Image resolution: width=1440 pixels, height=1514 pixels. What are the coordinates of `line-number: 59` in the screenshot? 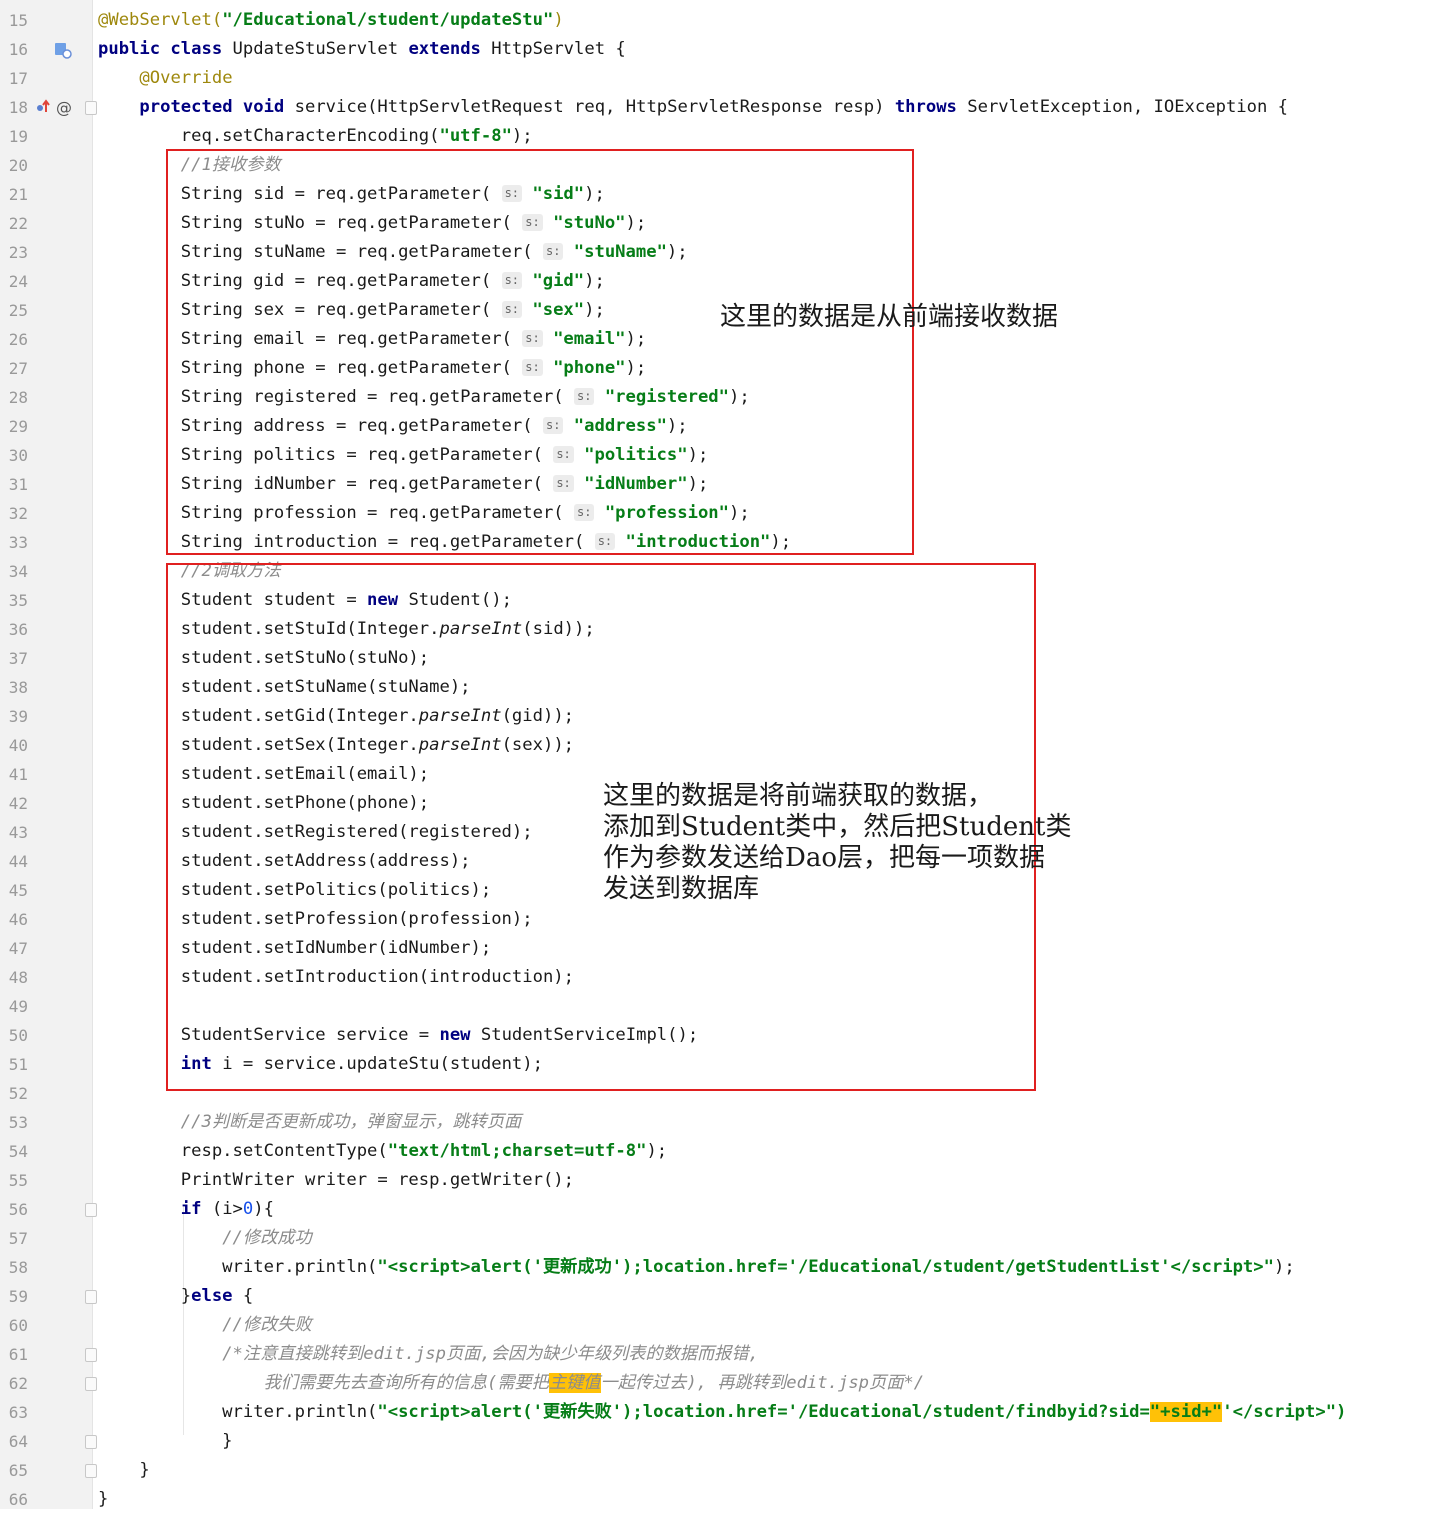 It's located at (18, 1296).